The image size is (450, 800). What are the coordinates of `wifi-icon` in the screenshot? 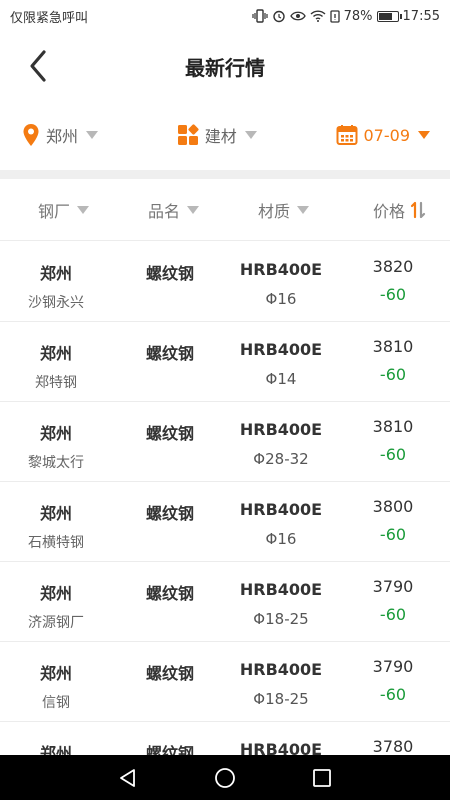 It's located at (318, 16).